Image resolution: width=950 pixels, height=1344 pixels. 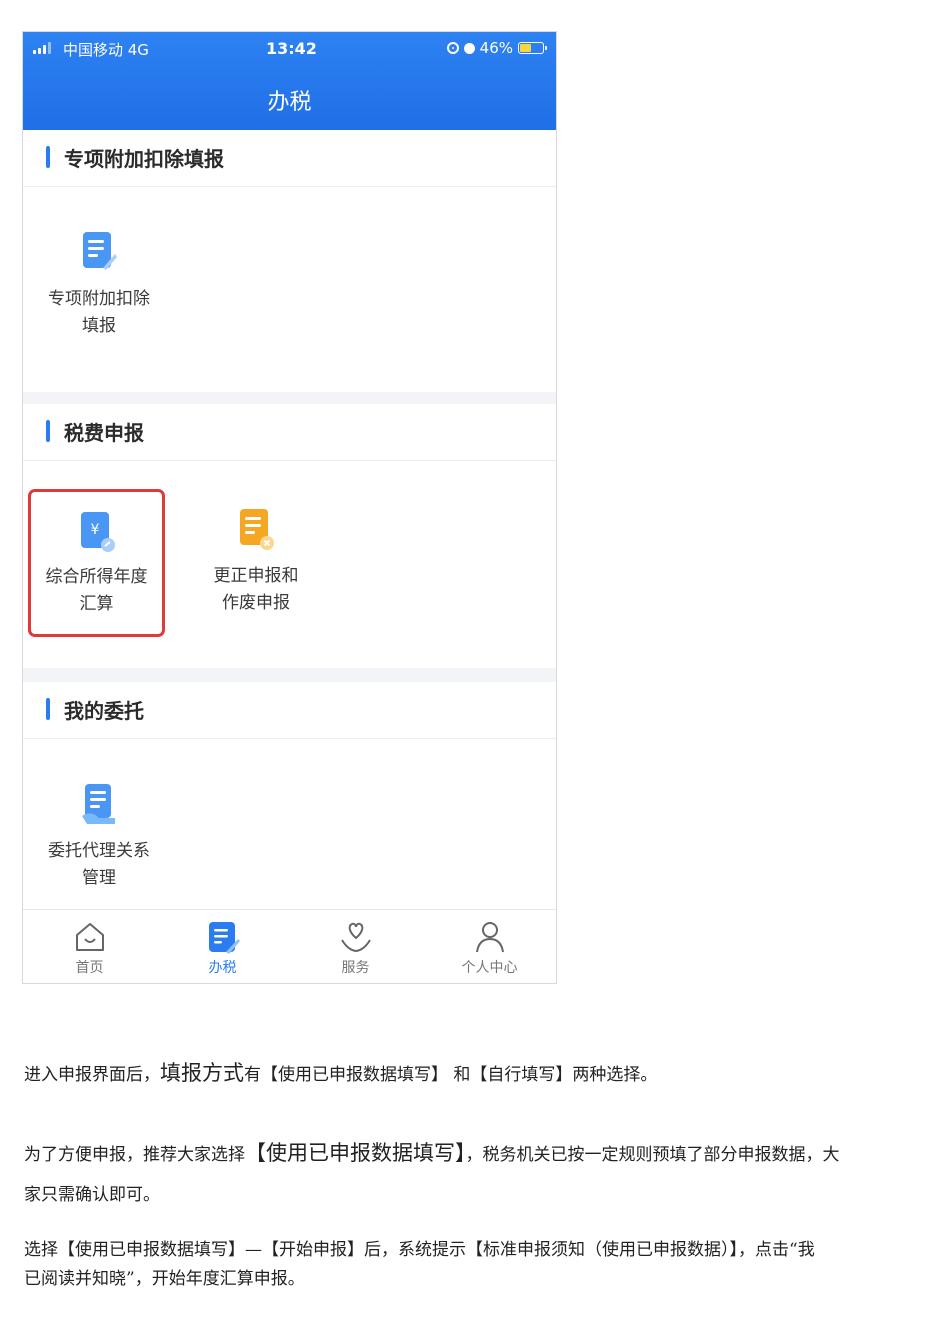 I want to click on tab-tax: 办税, so click(x=222, y=946).